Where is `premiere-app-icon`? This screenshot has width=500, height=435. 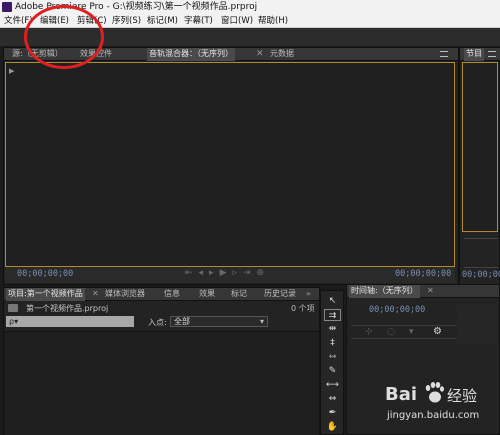 premiere-app-icon is located at coordinates (7, 7).